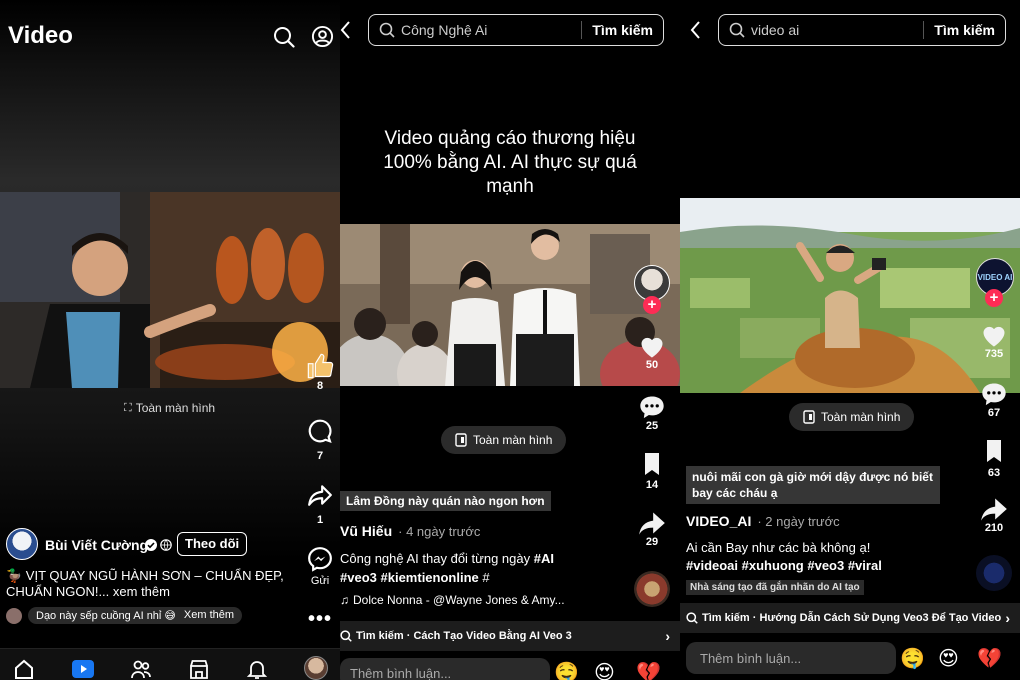  What do you see at coordinates (544, 558) in the screenshot?
I see `hashtag: #AI` at bounding box center [544, 558].